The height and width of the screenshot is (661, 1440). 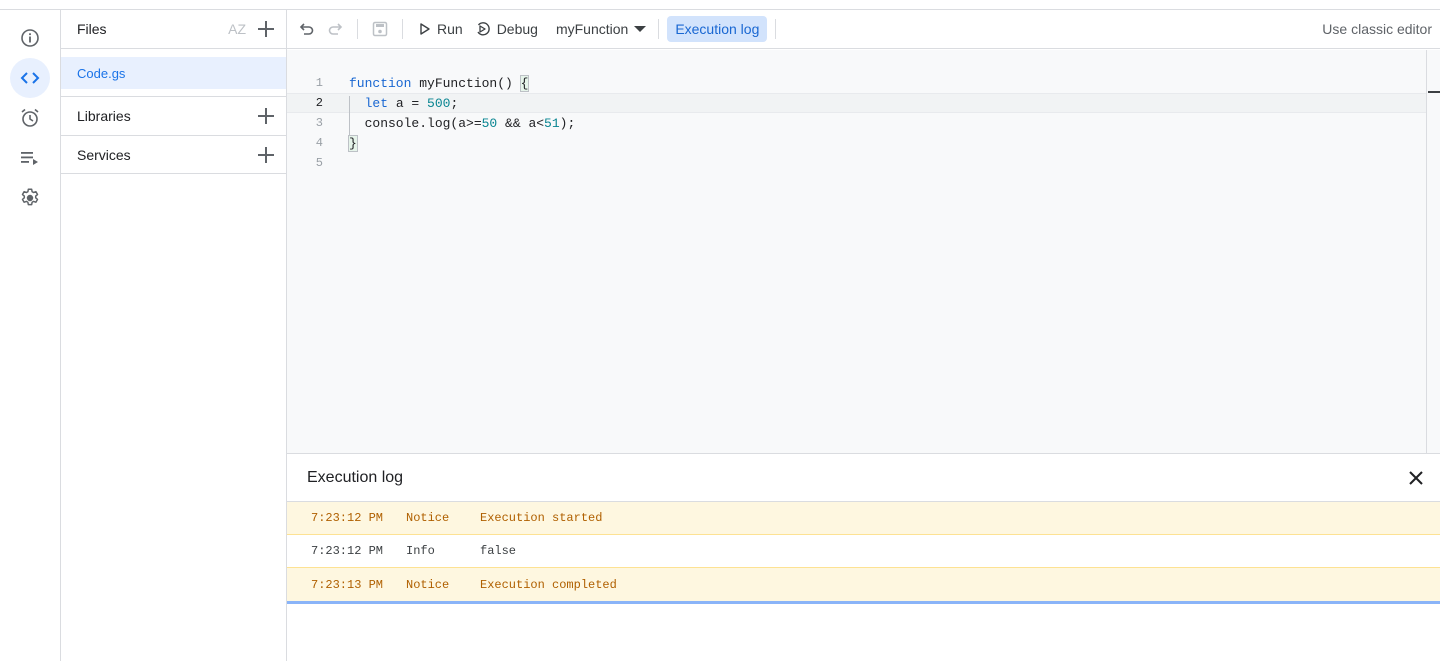 What do you see at coordinates (517, 29) in the screenshot?
I see `debug-label: Debug` at bounding box center [517, 29].